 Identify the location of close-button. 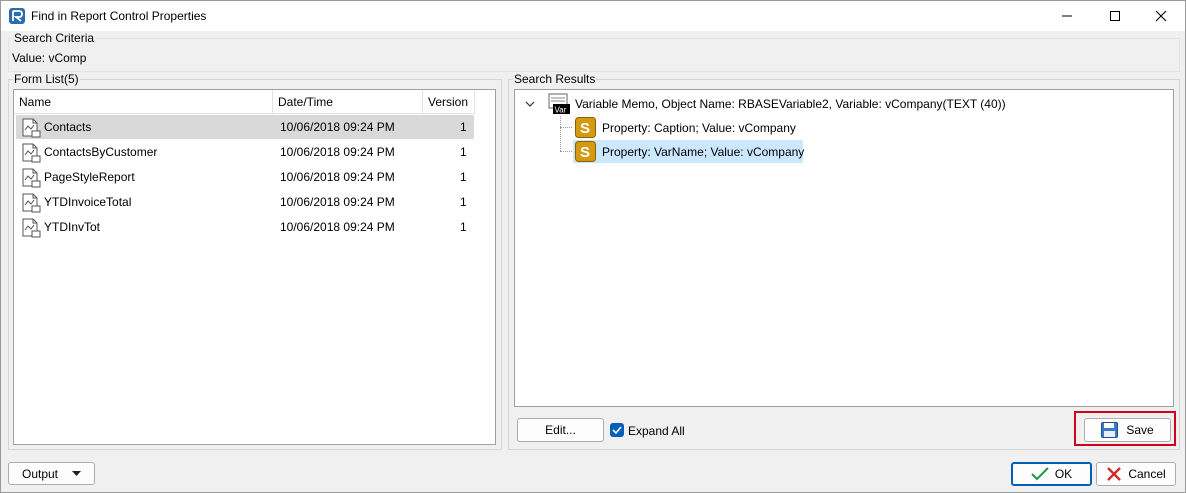
(1161, 16).